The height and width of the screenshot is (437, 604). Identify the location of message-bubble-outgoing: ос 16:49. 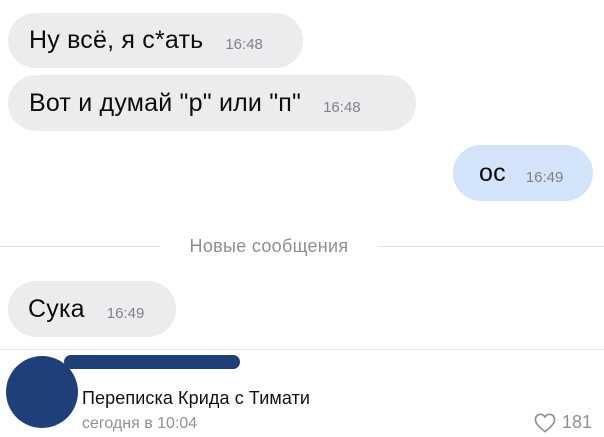
(523, 173).